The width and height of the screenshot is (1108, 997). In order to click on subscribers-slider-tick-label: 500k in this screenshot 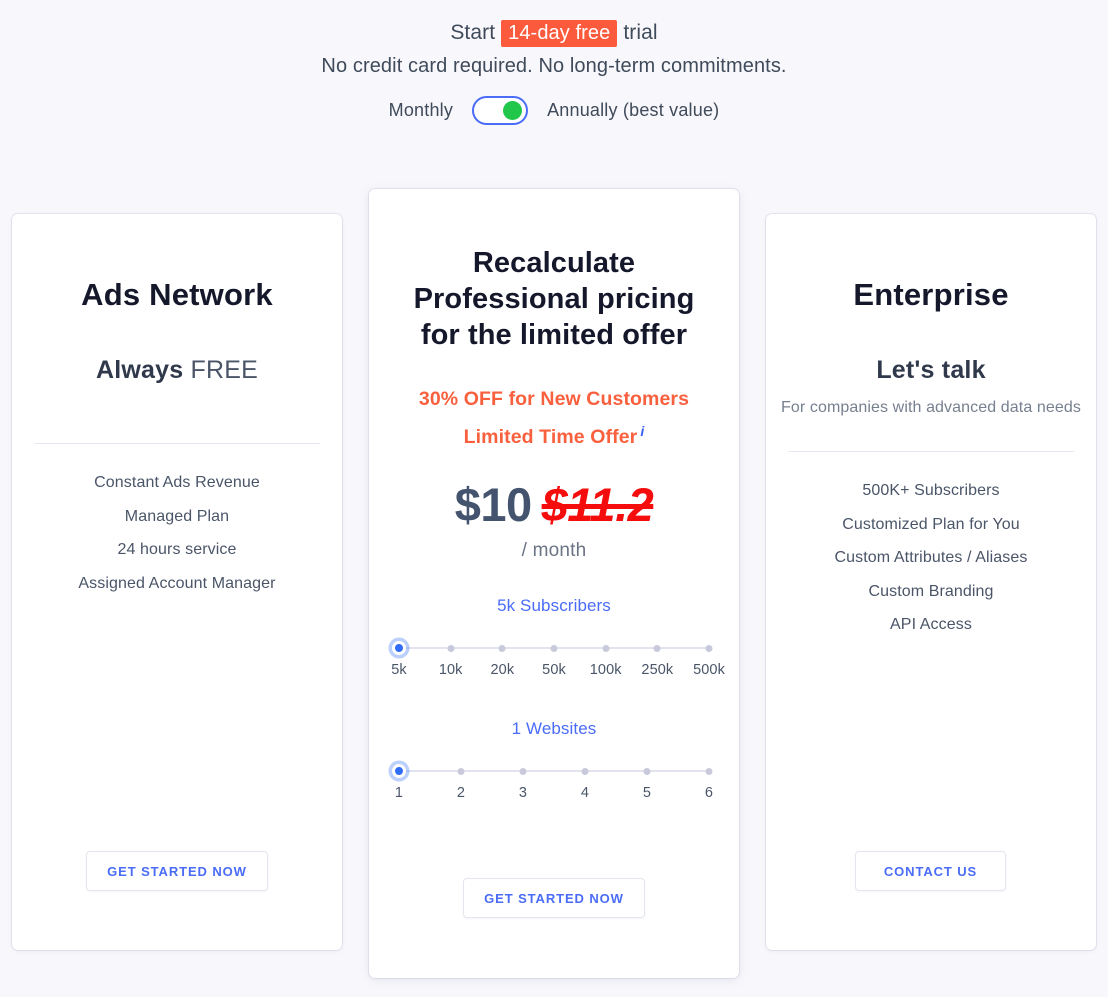, I will do `click(709, 670)`.